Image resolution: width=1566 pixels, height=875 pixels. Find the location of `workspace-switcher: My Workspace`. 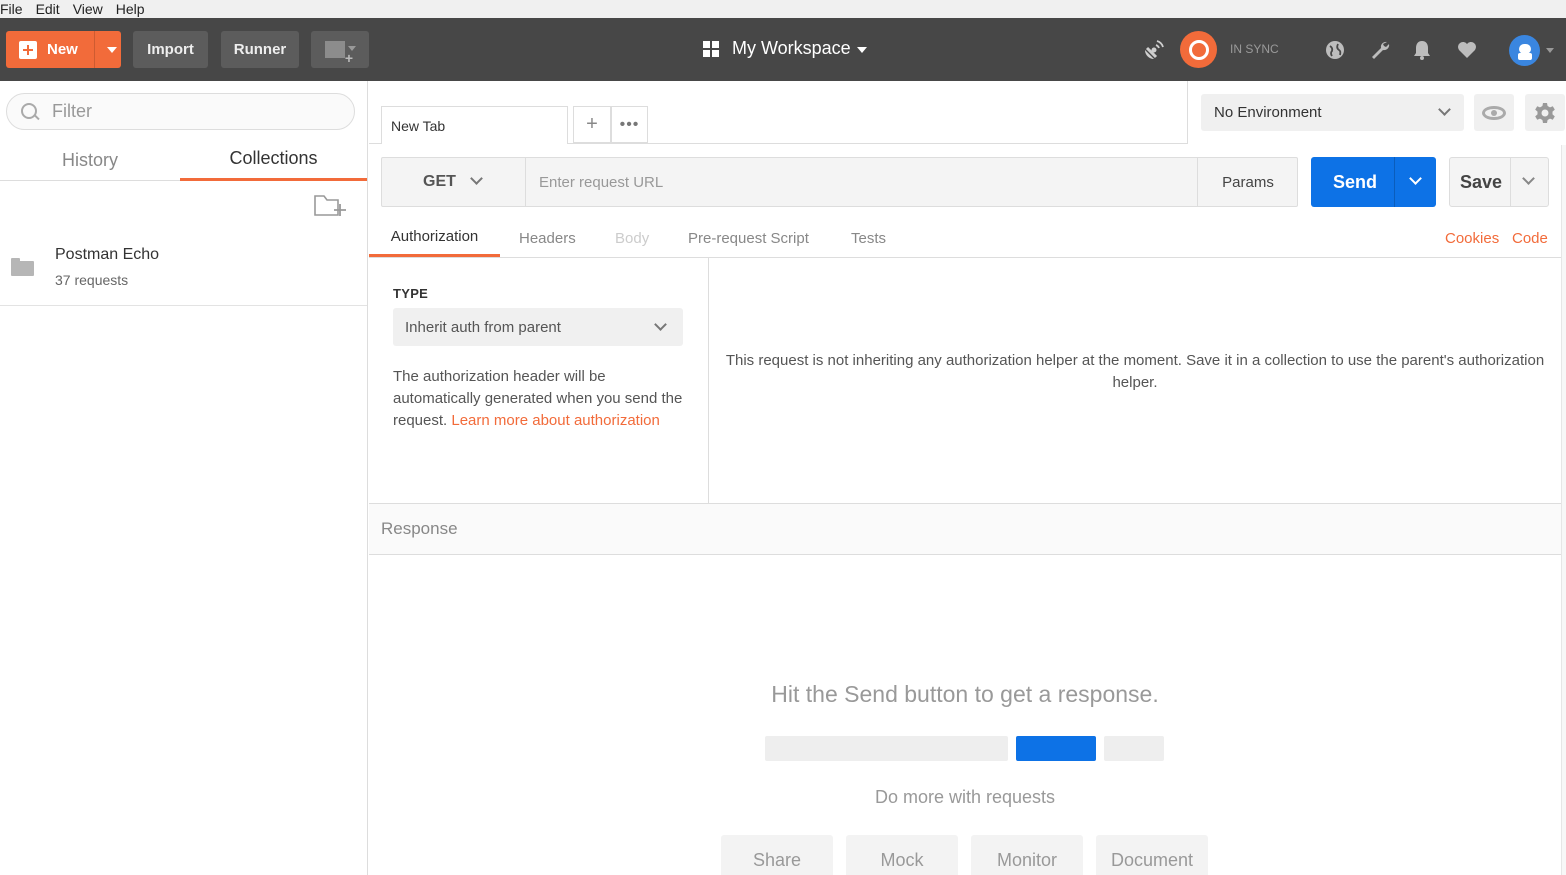

workspace-switcher: My Workspace is located at coordinates (785, 48).